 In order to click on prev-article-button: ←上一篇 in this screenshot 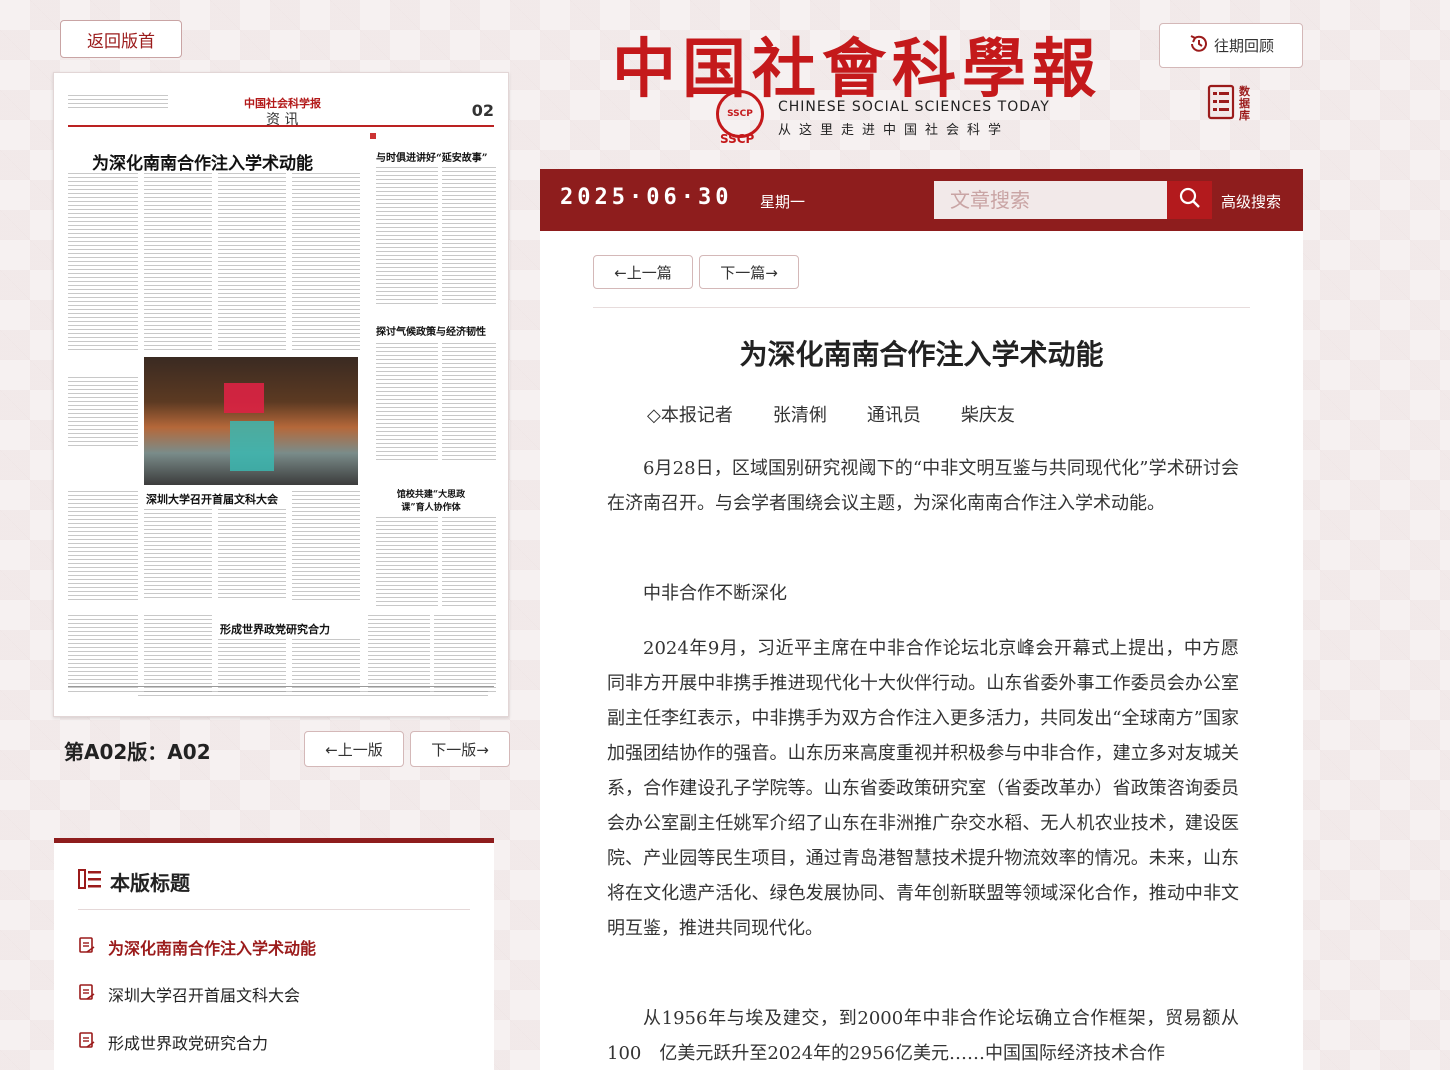, I will do `click(643, 272)`.